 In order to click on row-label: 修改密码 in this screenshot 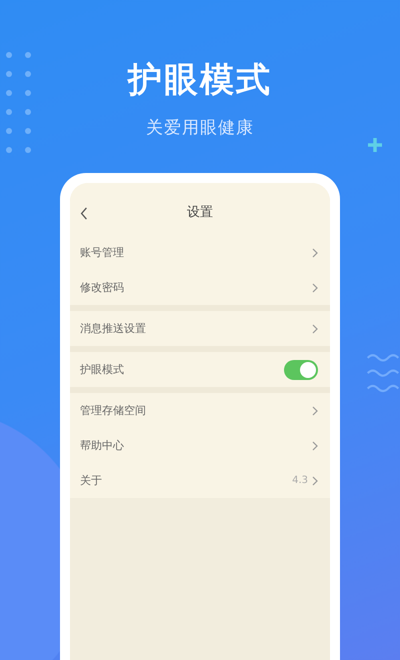, I will do `click(102, 287)`.